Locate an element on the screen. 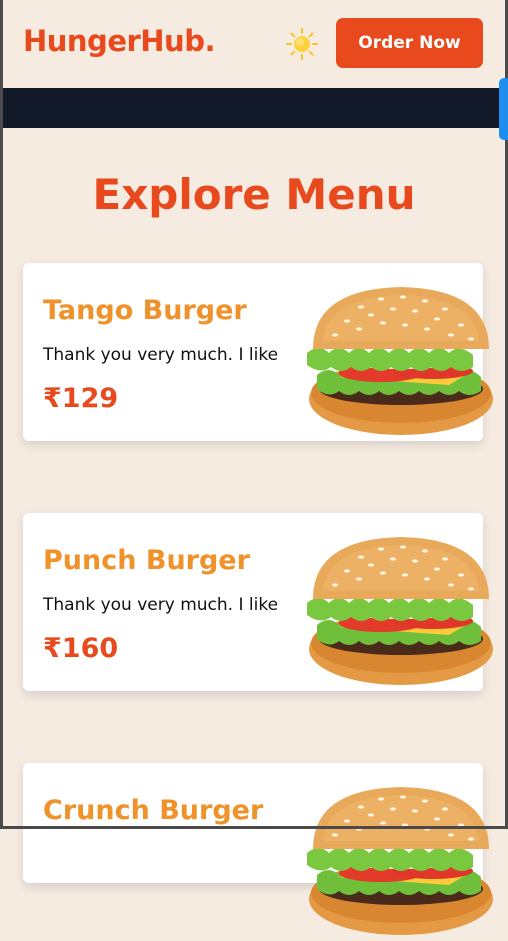 Image resolution: width=508 pixels, height=941 pixels. sun-icon is located at coordinates (302, 44).